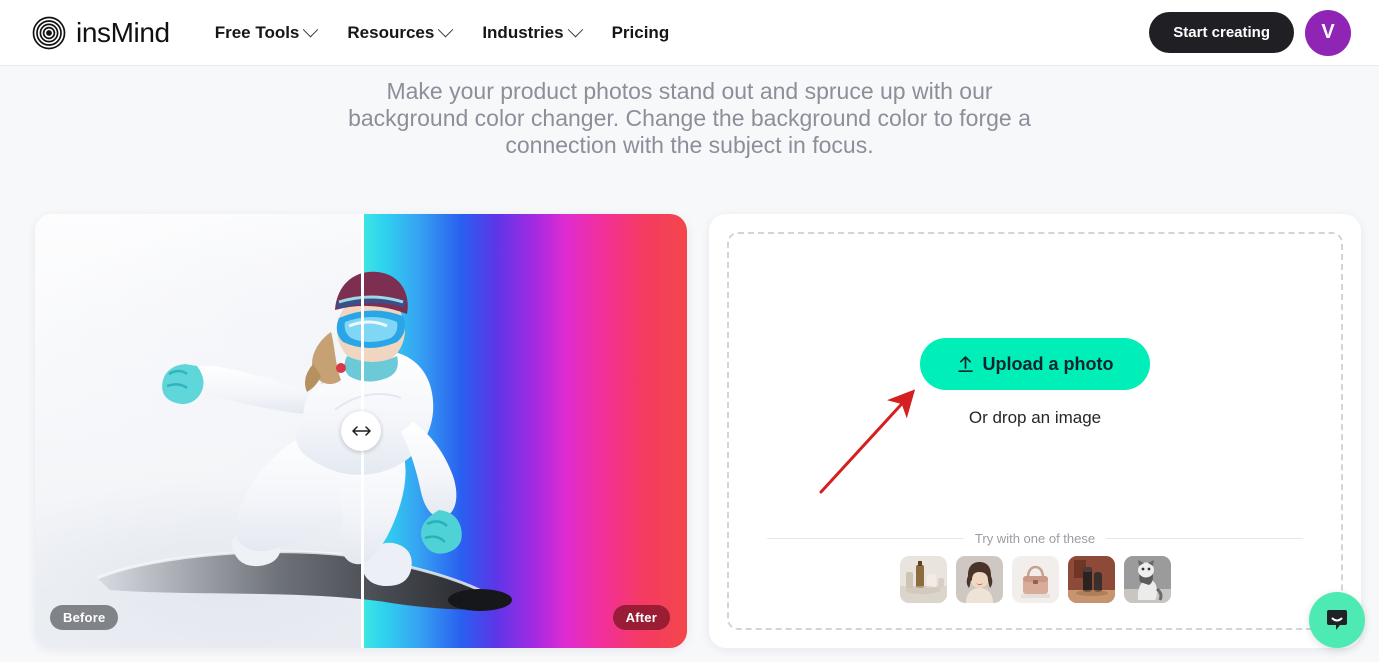  What do you see at coordinates (123, 32) in the screenshot?
I see `logo-text: insMind` at bounding box center [123, 32].